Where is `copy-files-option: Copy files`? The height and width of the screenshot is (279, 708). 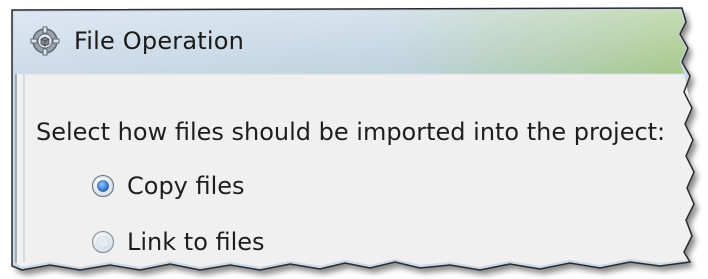
copy-files-option: Copy files is located at coordinates (168, 186).